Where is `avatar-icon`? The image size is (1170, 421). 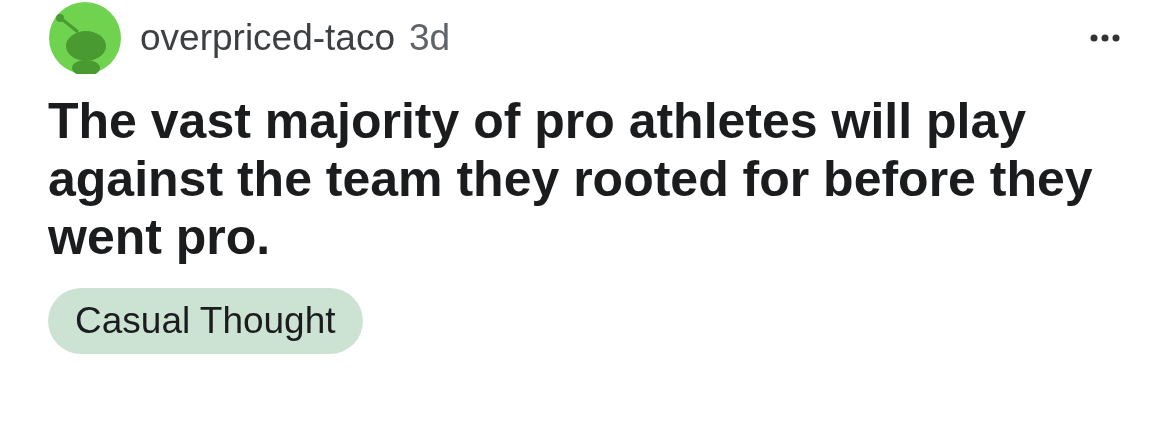 avatar-icon is located at coordinates (85, 38).